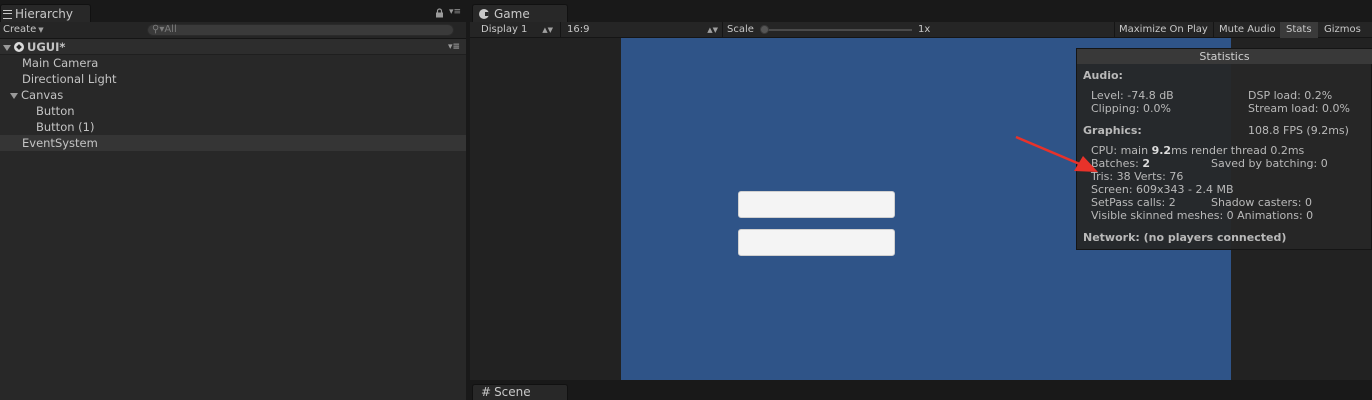  I want to click on batches-value: 2, so click(1146, 163).